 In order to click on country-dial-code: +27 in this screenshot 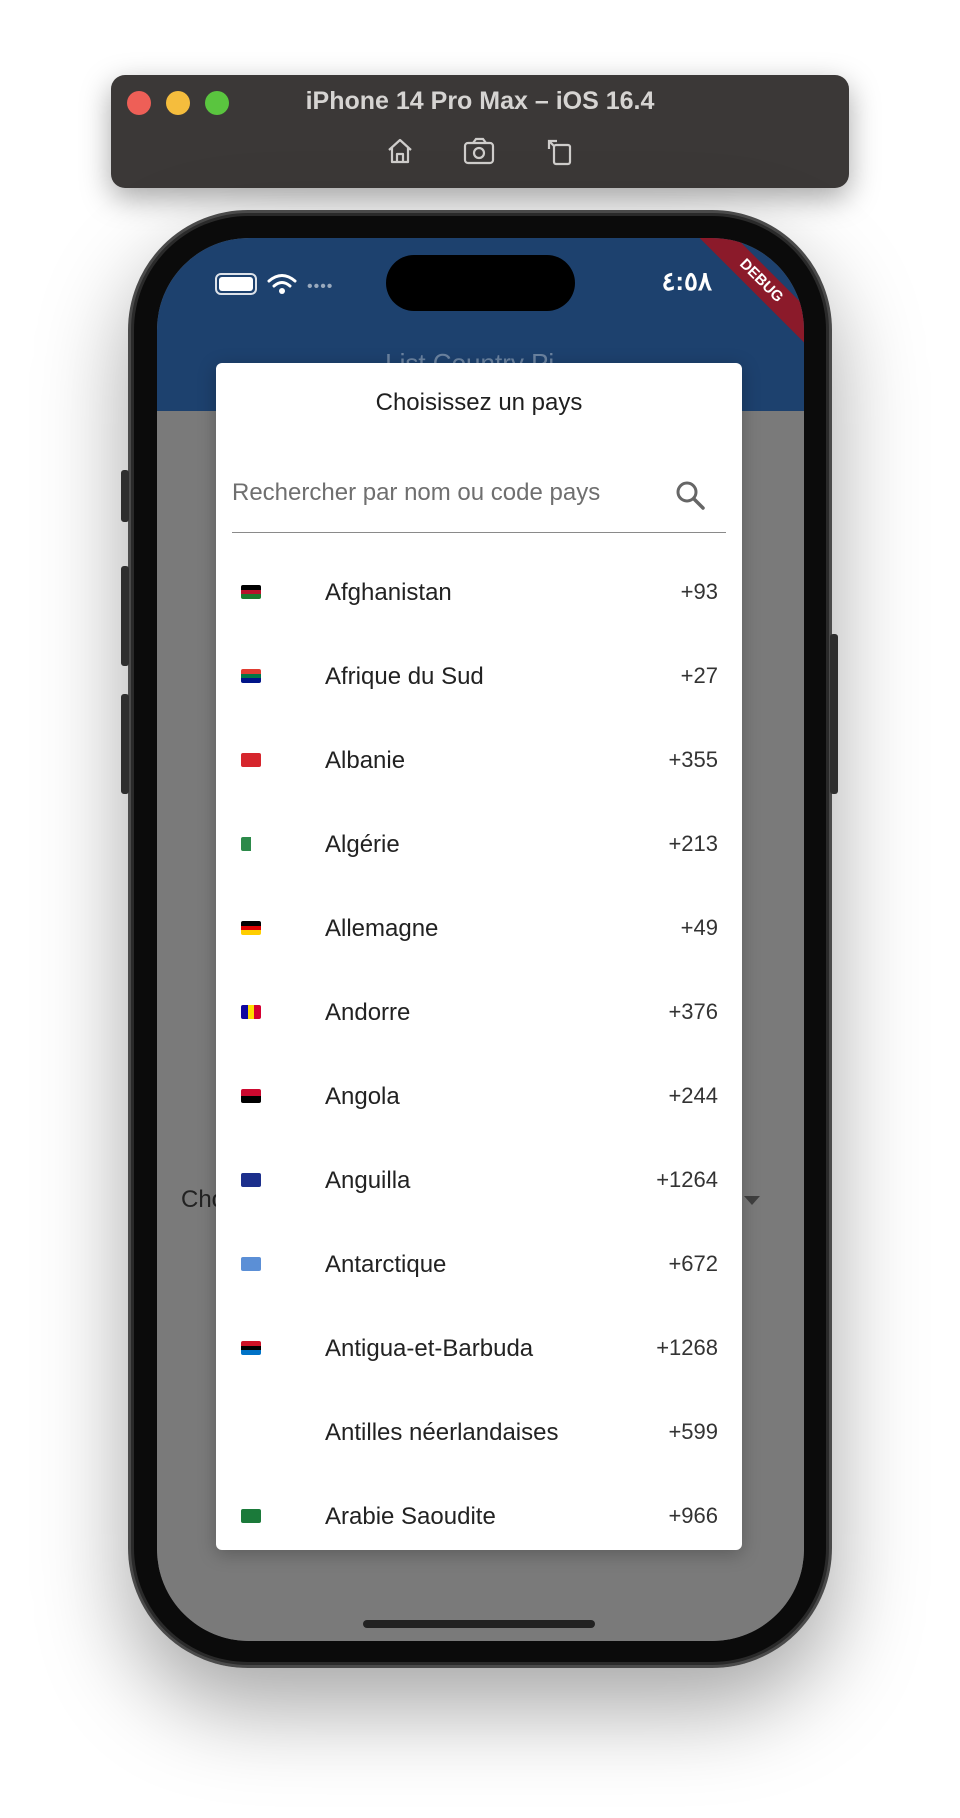, I will do `click(699, 675)`.